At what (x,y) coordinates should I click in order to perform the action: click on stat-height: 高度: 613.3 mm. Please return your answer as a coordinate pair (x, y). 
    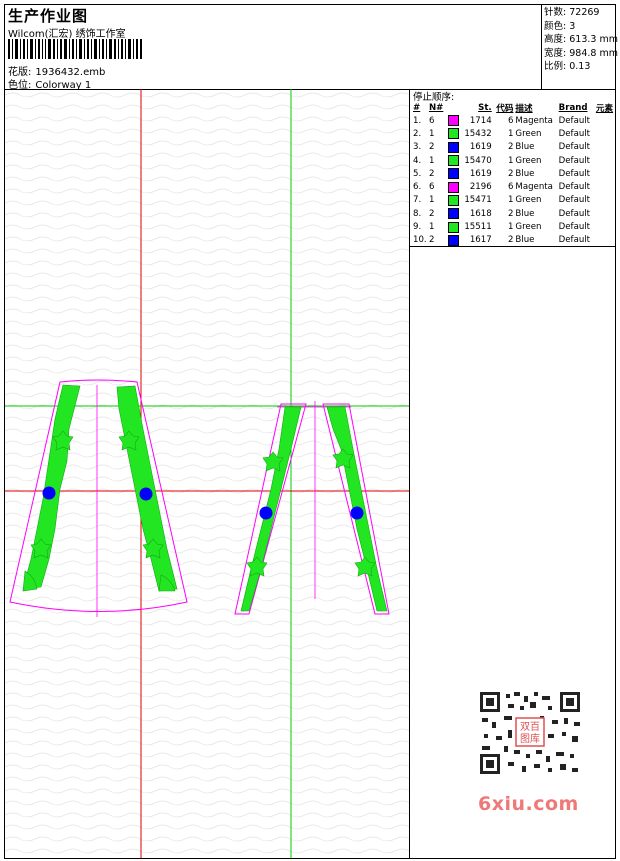
    Looking at the image, I should click on (581, 39).